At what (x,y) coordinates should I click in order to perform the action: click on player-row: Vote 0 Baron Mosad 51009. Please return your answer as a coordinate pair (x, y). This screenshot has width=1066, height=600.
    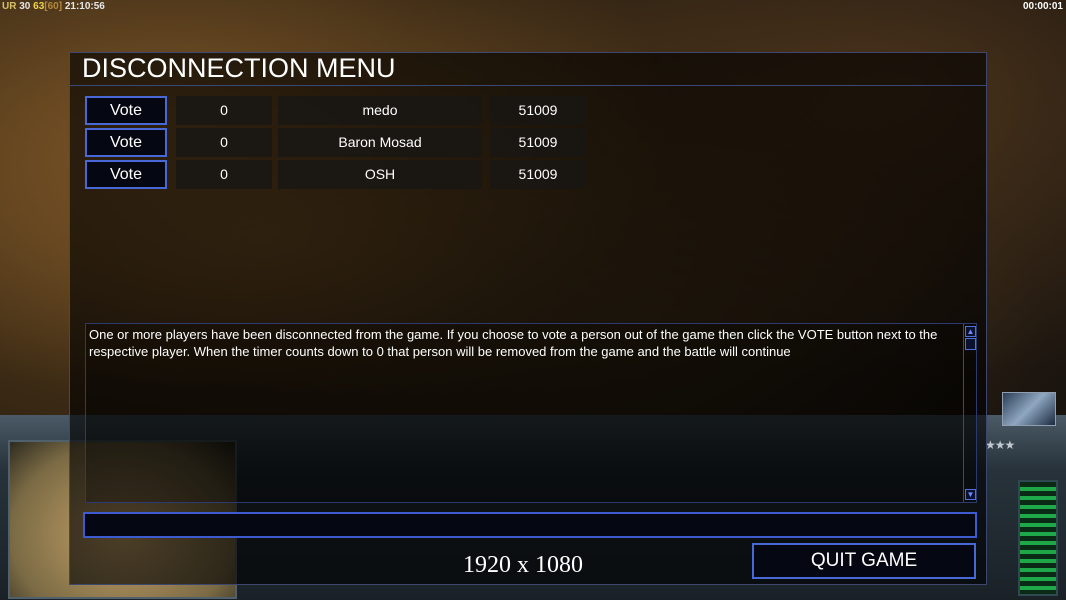
    Looking at the image, I should click on (345, 142).